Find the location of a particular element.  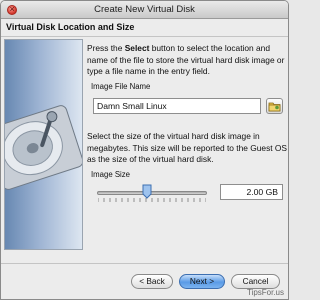

select-file-button is located at coordinates (274, 106).